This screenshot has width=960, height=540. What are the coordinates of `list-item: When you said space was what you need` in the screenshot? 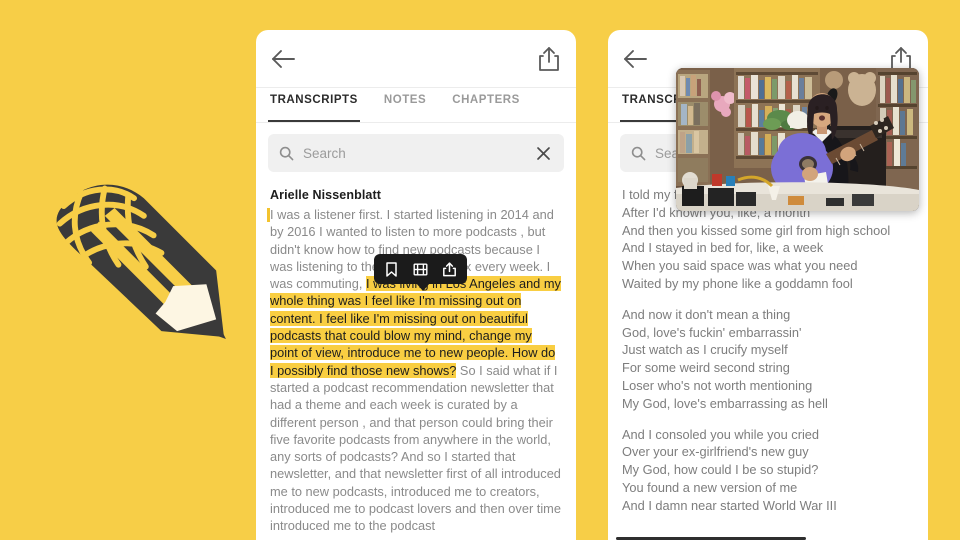 It's located at (740, 266).